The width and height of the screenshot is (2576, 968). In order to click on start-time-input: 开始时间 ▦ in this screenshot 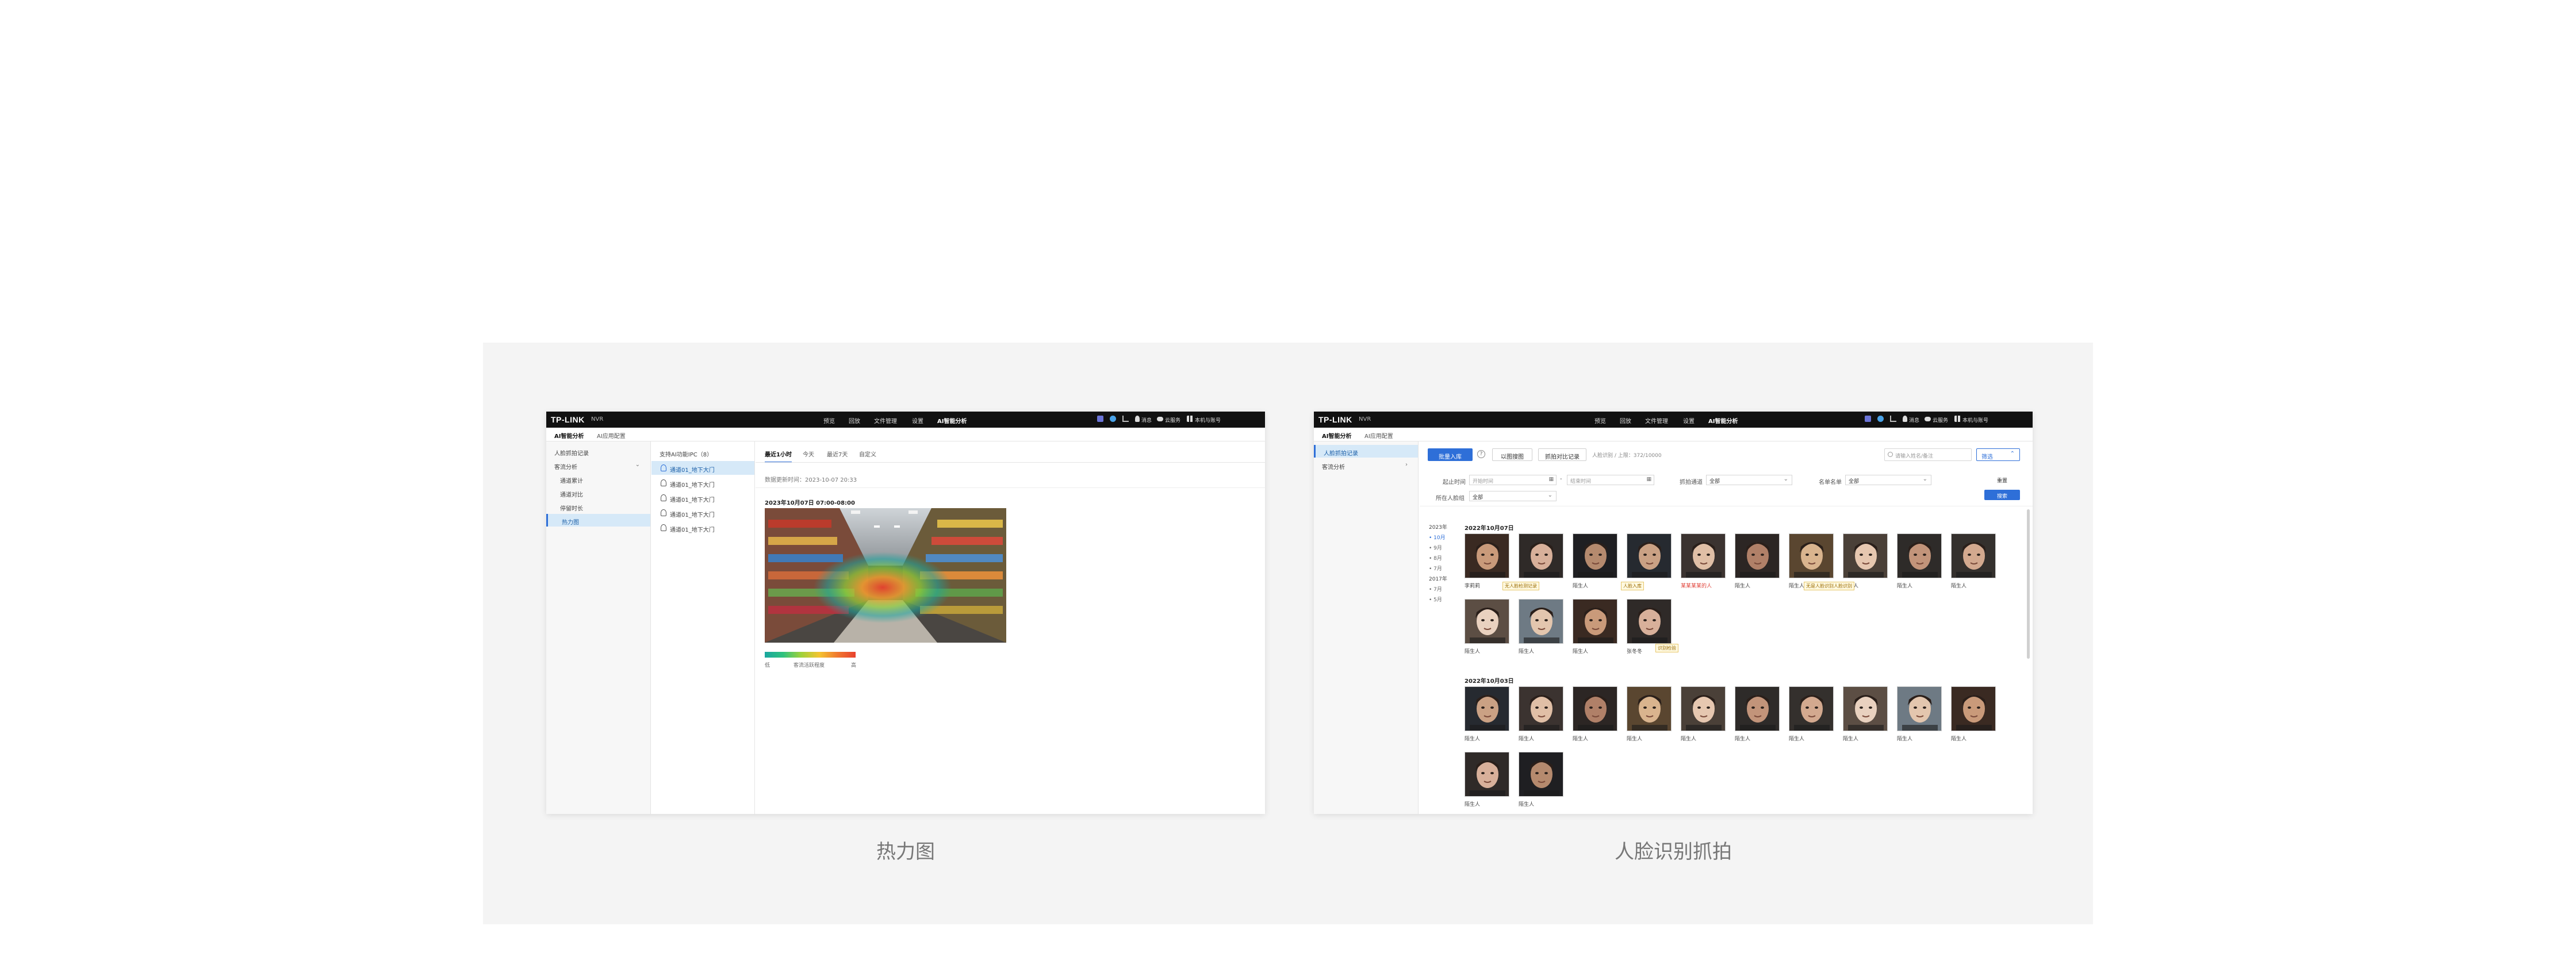, I will do `click(1513, 480)`.